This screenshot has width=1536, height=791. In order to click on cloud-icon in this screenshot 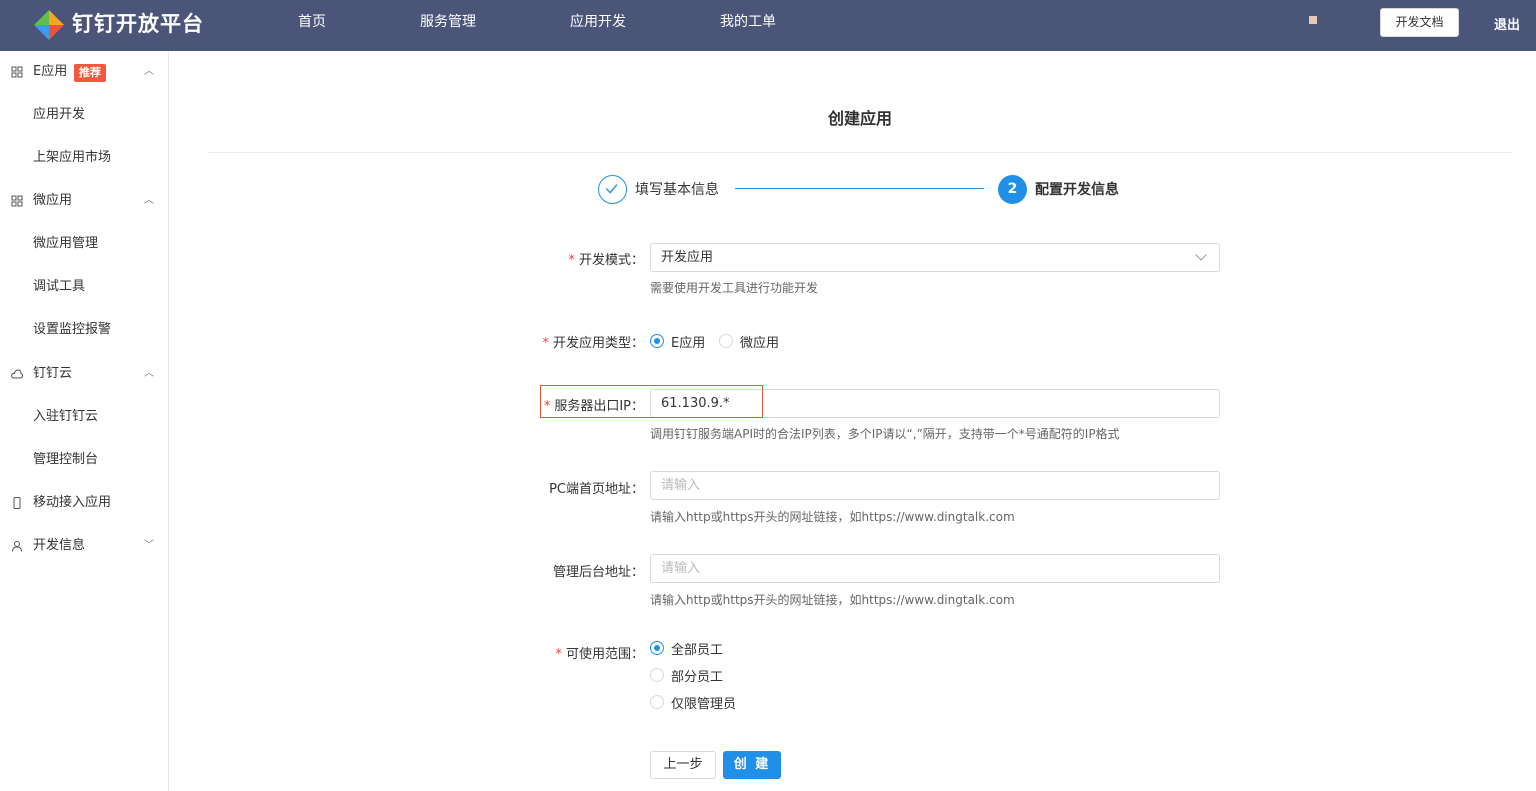, I will do `click(17, 374)`.